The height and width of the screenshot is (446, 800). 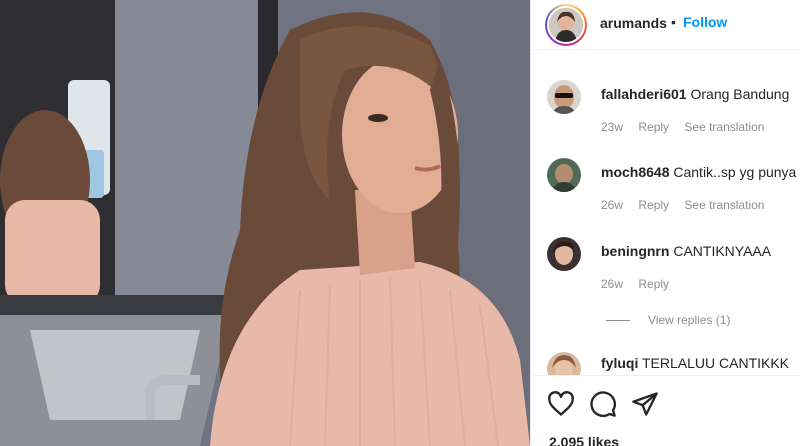 What do you see at coordinates (635, 172) in the screenshot?
I see `comment-username: moch8648` at bounding box center [635, 172].